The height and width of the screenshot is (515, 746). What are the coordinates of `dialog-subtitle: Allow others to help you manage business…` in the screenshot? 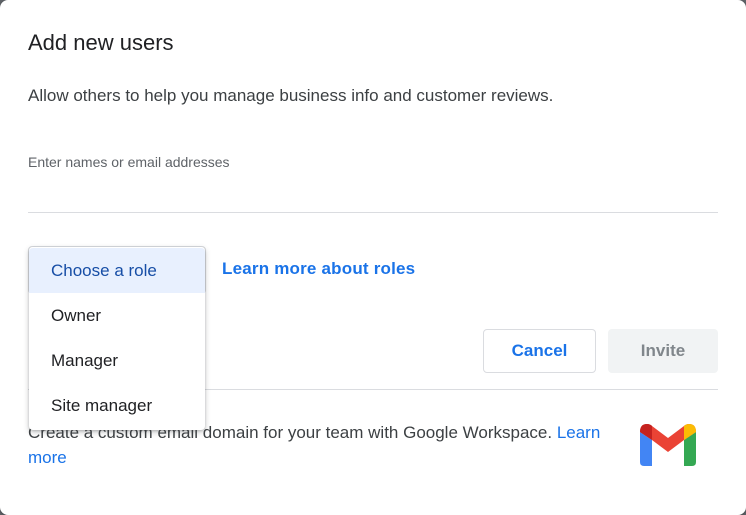 It's located at (291, 95).